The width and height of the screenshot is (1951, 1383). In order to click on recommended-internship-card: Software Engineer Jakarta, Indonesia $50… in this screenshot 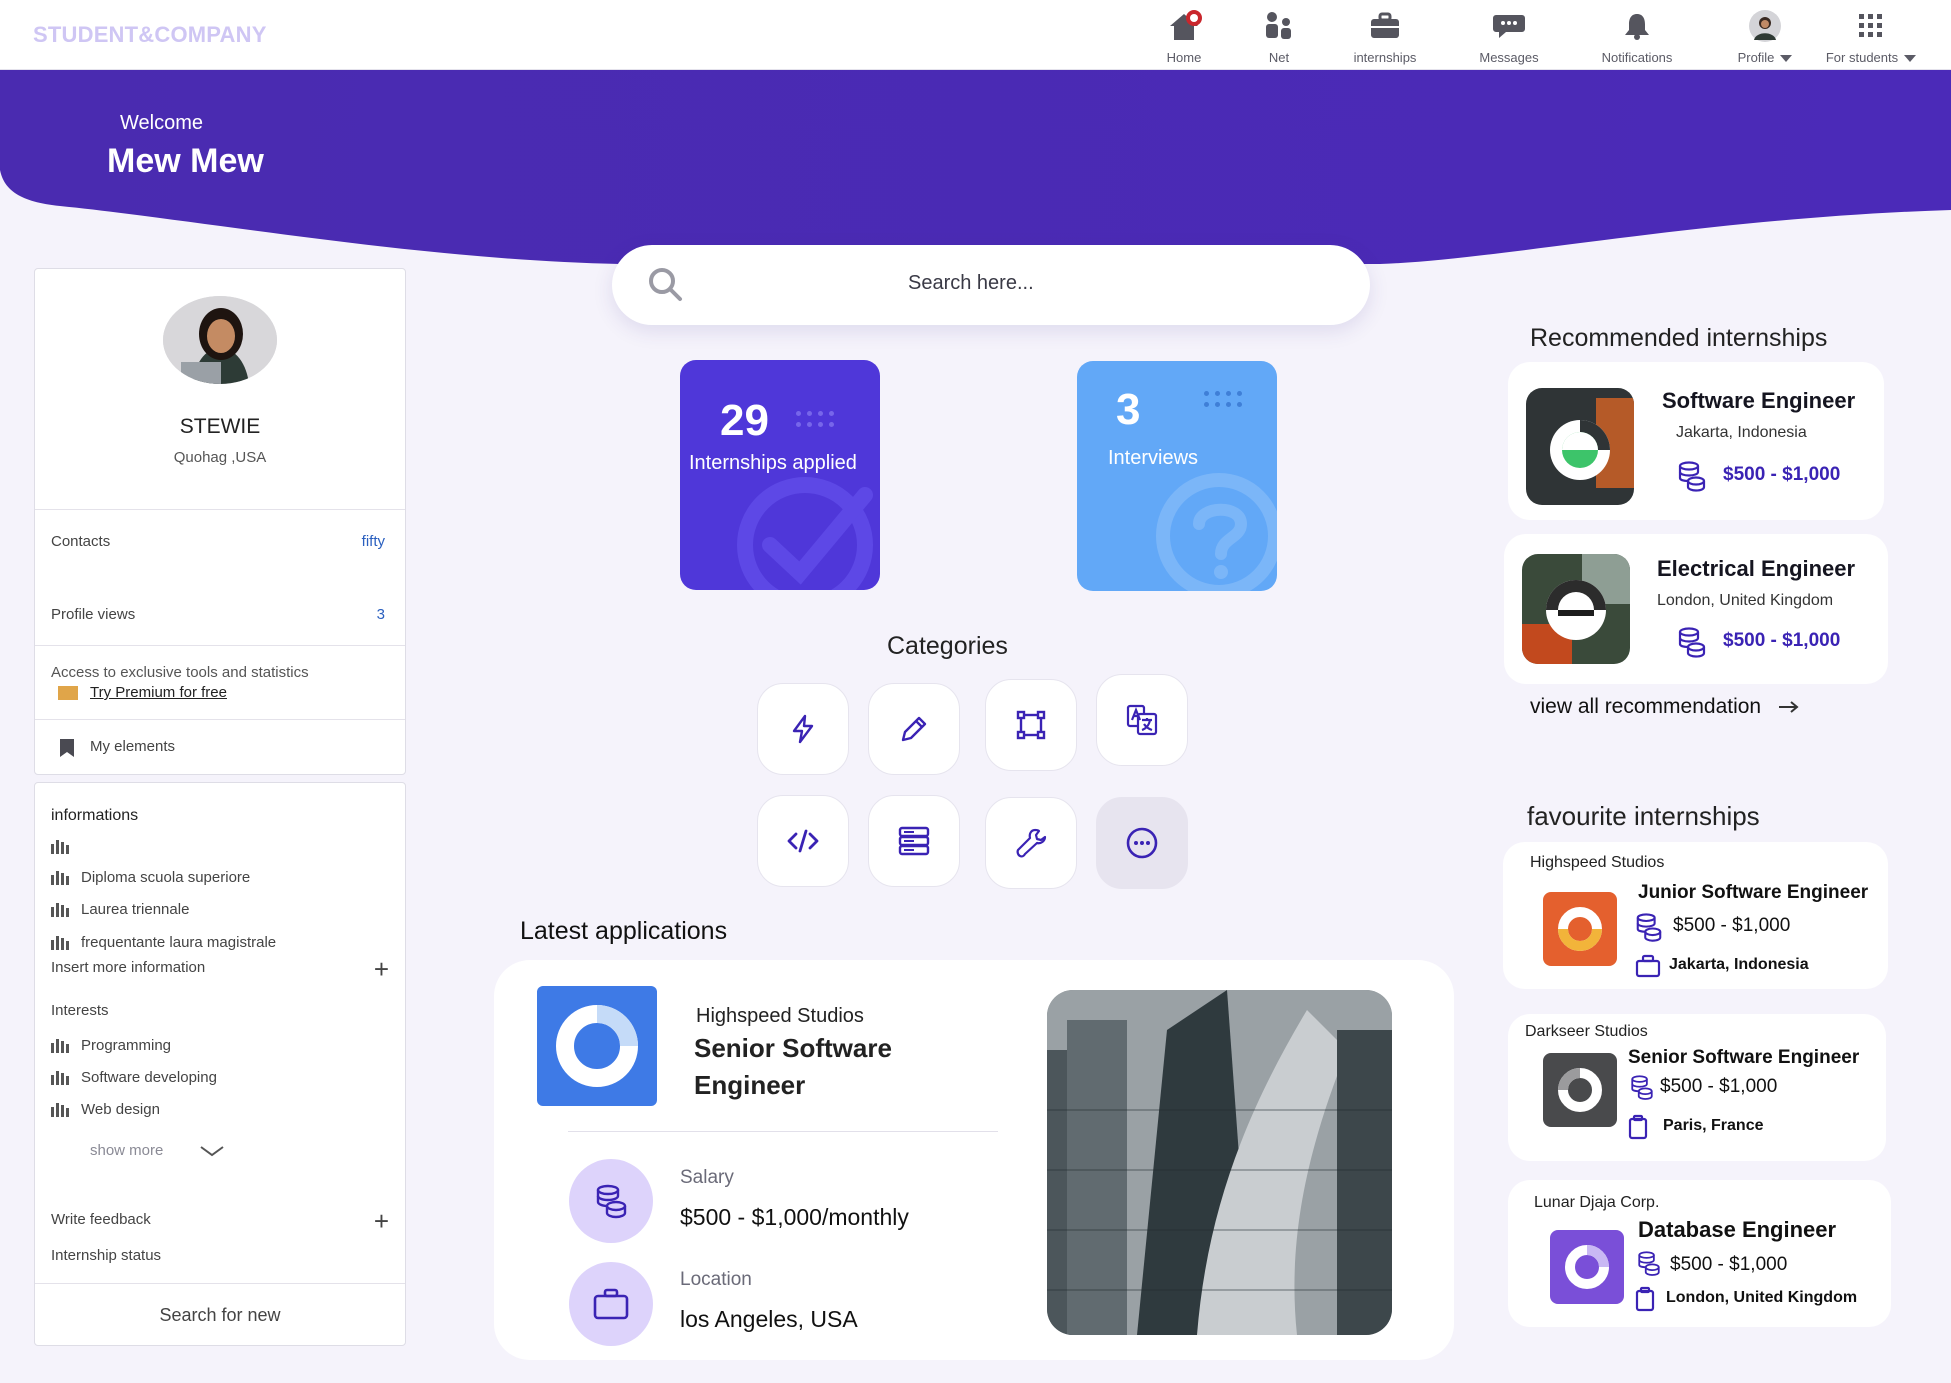, I will do `click(1696, 441)`.